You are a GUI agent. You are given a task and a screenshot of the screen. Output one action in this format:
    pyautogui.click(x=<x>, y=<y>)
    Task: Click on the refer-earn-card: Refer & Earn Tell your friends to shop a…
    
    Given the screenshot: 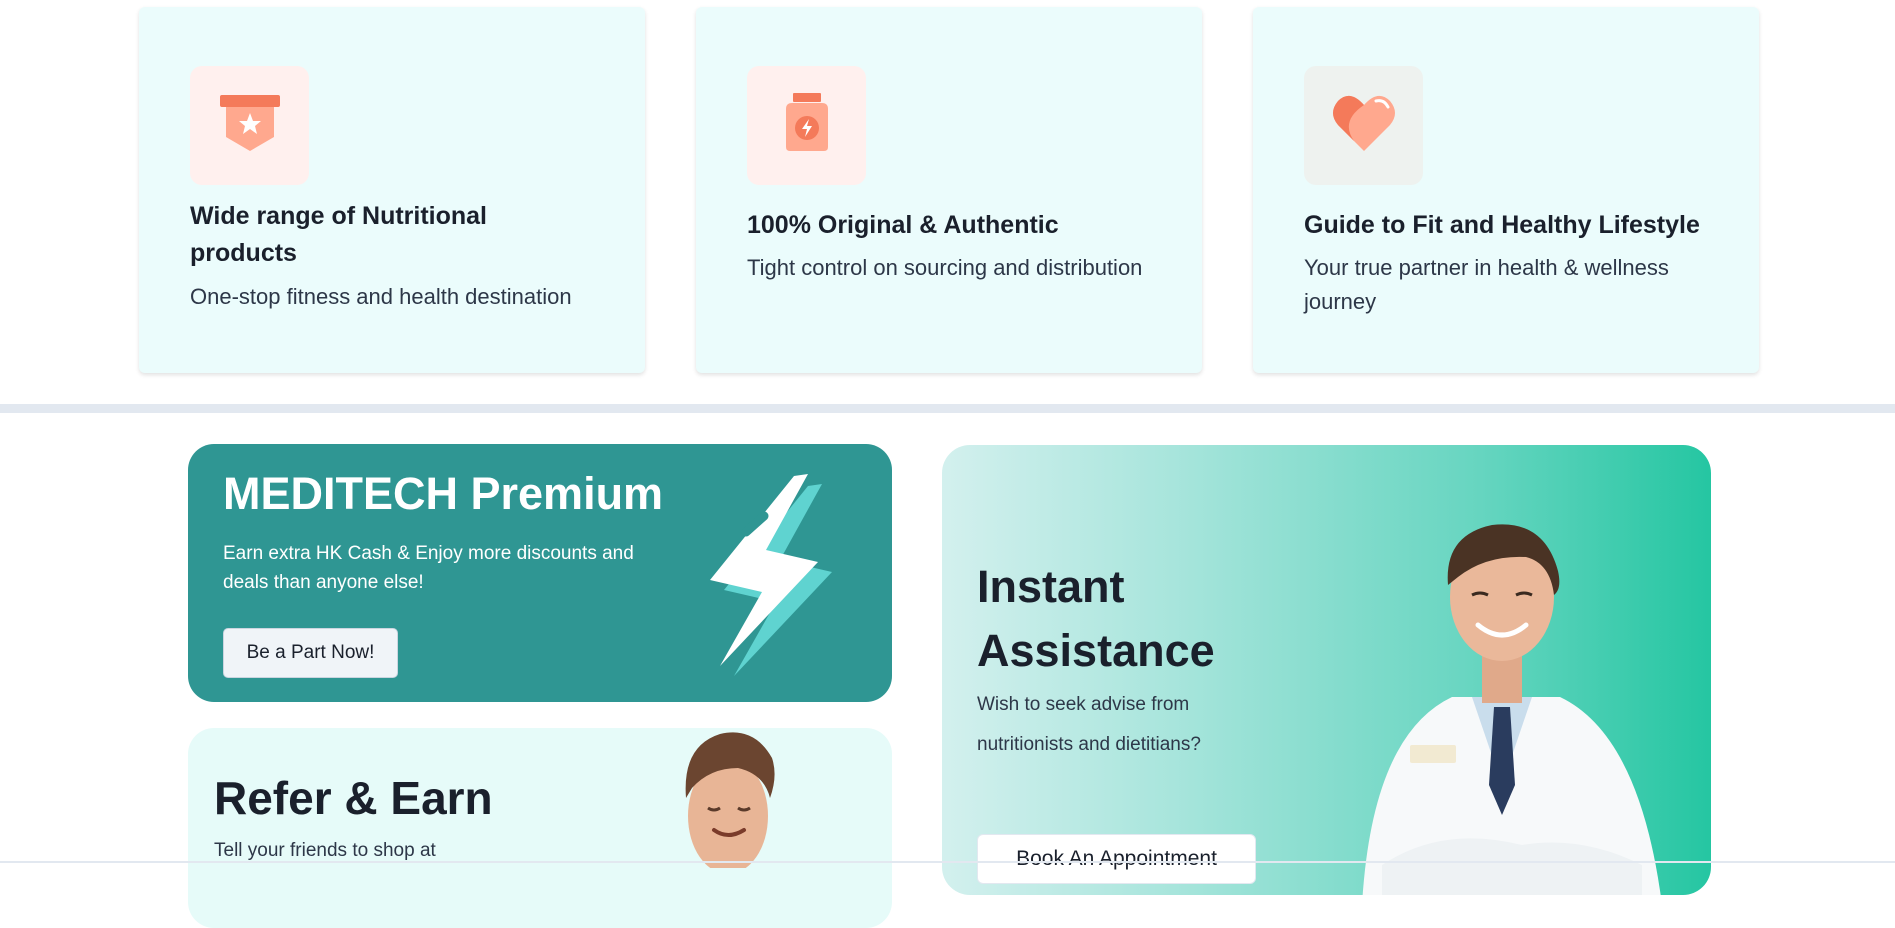 What is the action you would take?
    pyautogui.click(x=540, y=828)
    